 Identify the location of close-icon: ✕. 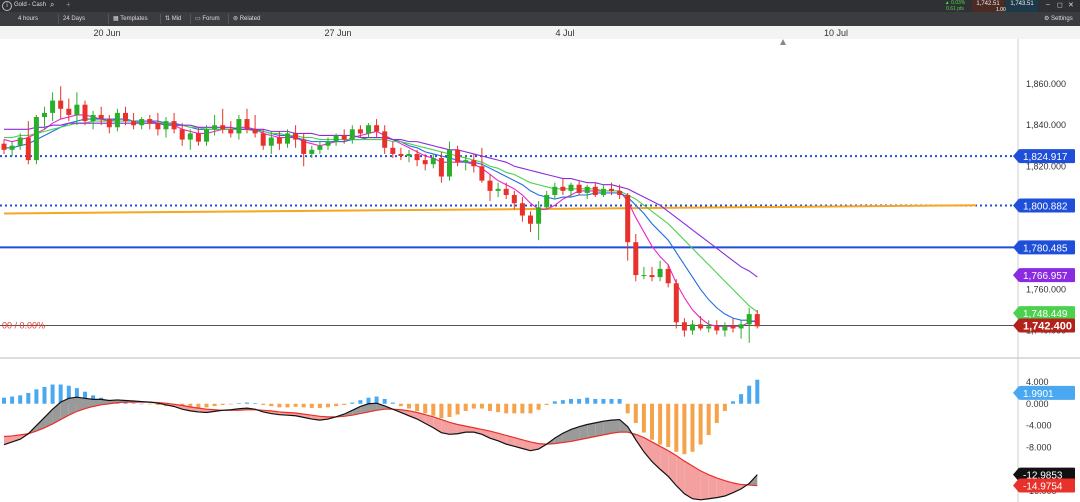
(1071, 5).